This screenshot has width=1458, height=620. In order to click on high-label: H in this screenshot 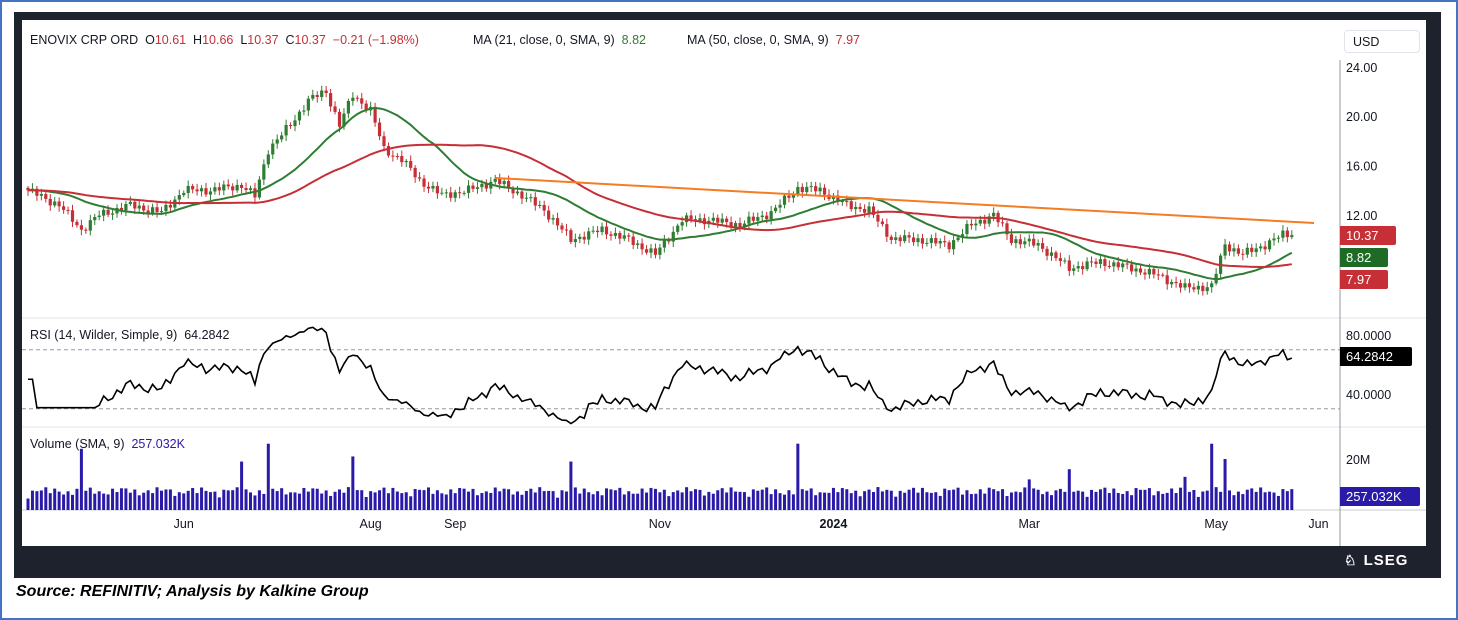, I will do `click(198, 40)`.